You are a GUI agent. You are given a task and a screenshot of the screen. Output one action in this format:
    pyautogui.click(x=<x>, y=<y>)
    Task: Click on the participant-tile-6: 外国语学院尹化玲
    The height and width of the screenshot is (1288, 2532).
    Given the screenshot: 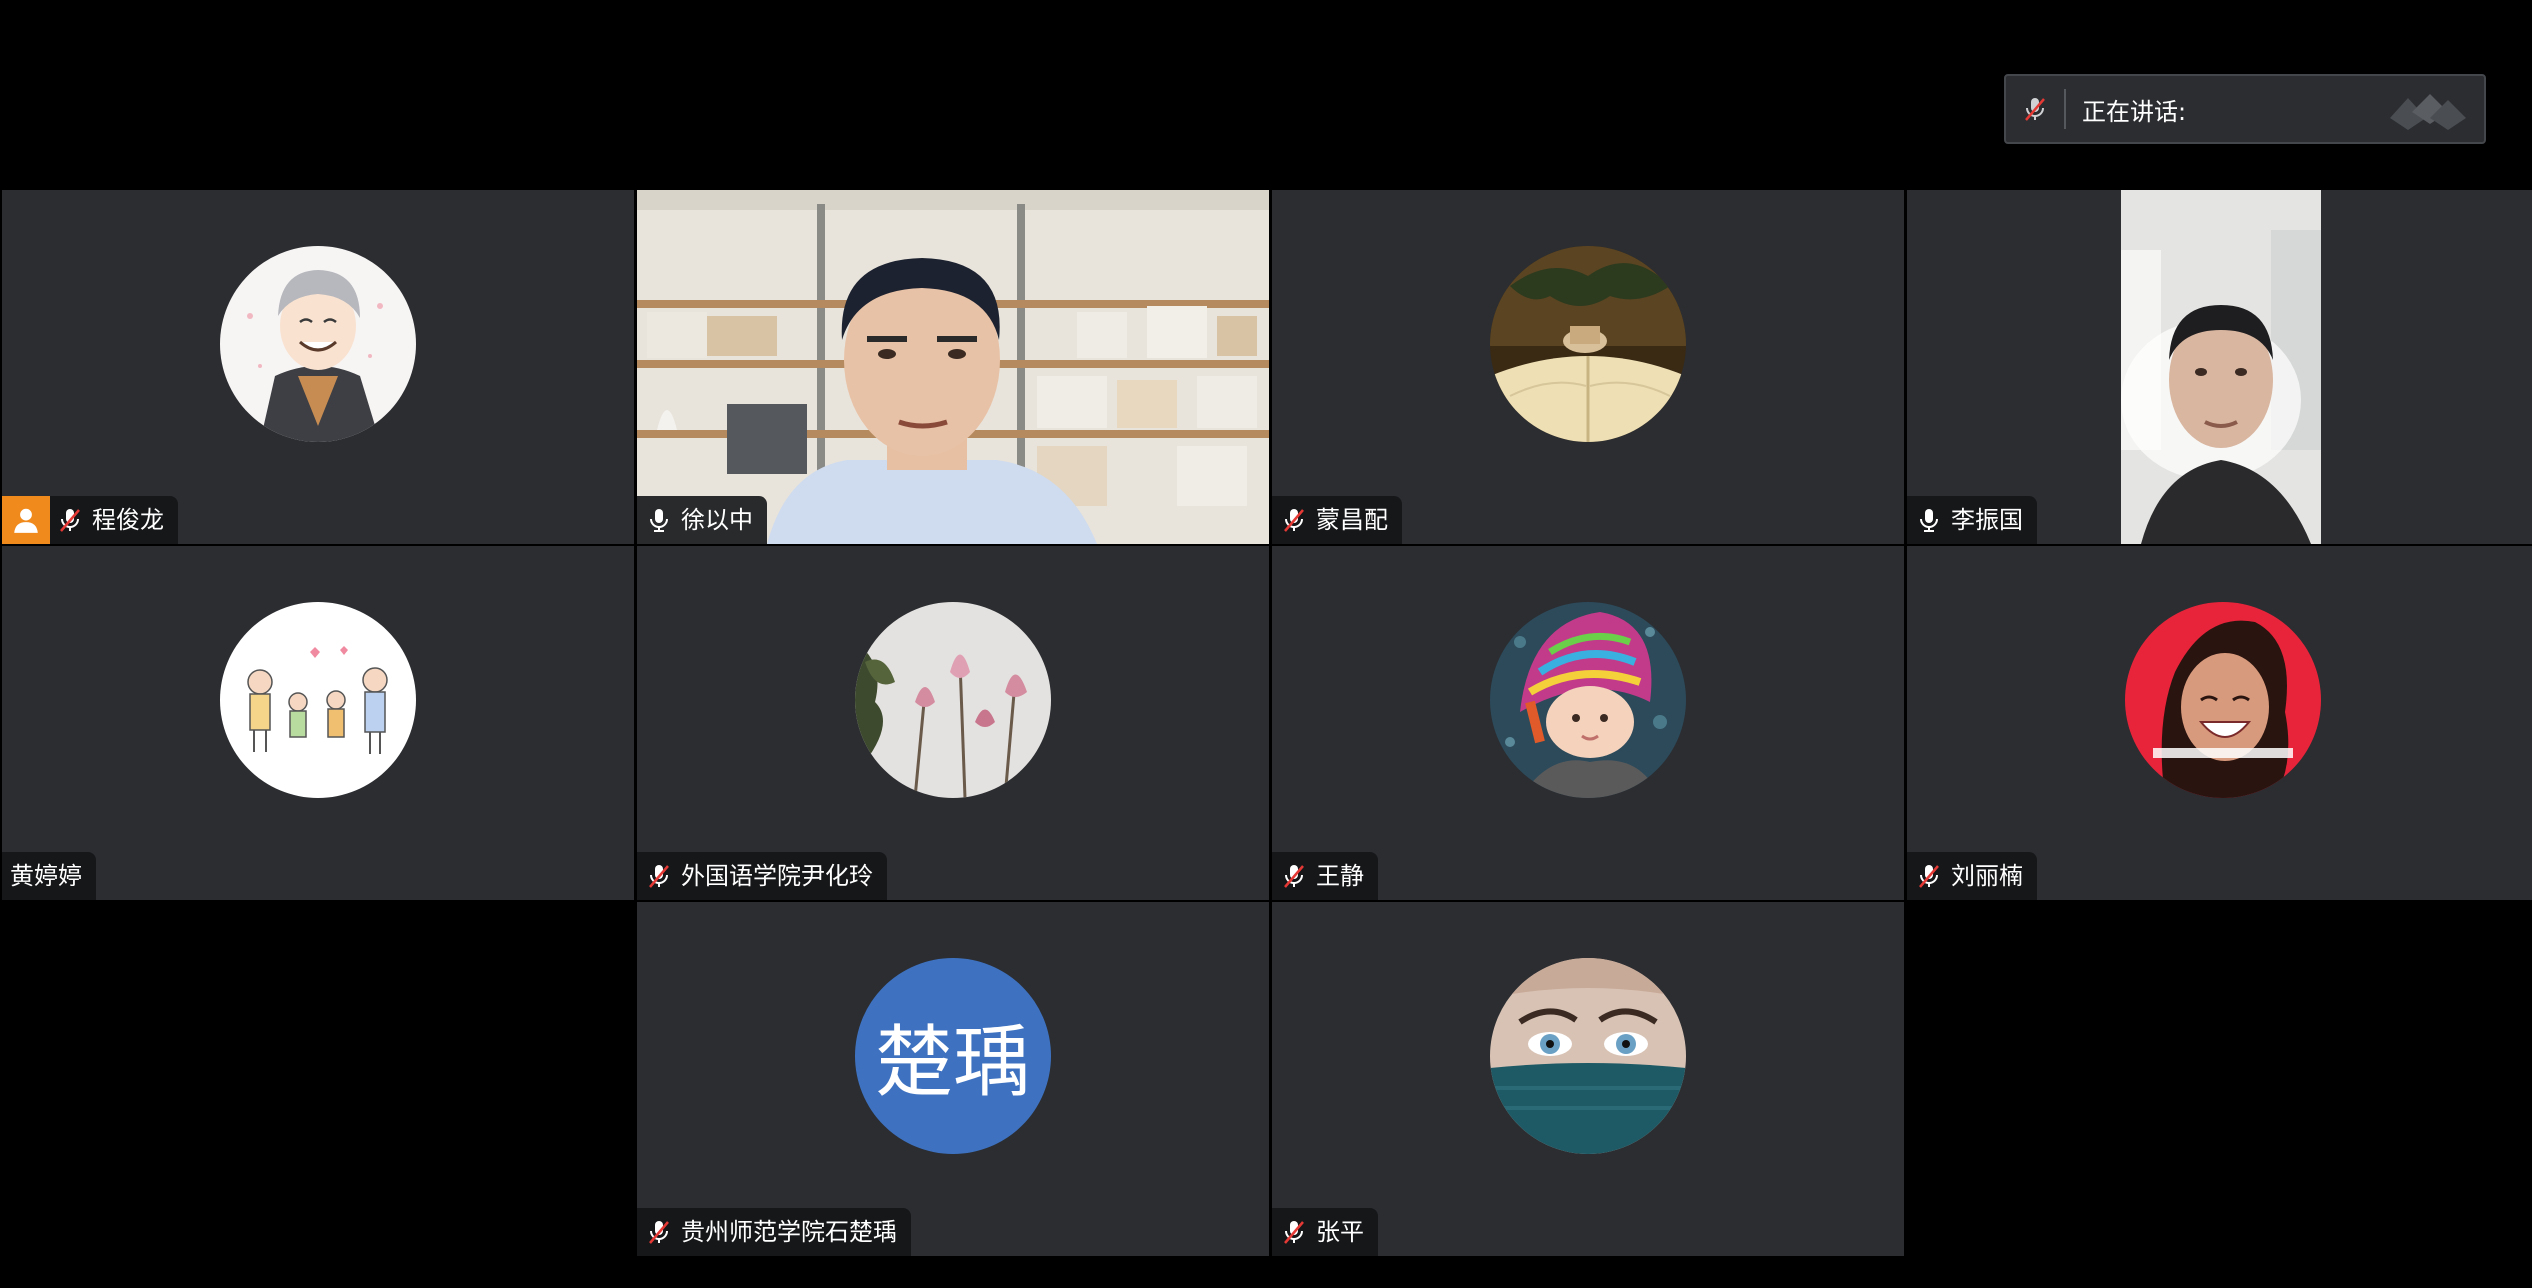 What is the action you would take?
    pyautogui.click(x=953, y=723)
    